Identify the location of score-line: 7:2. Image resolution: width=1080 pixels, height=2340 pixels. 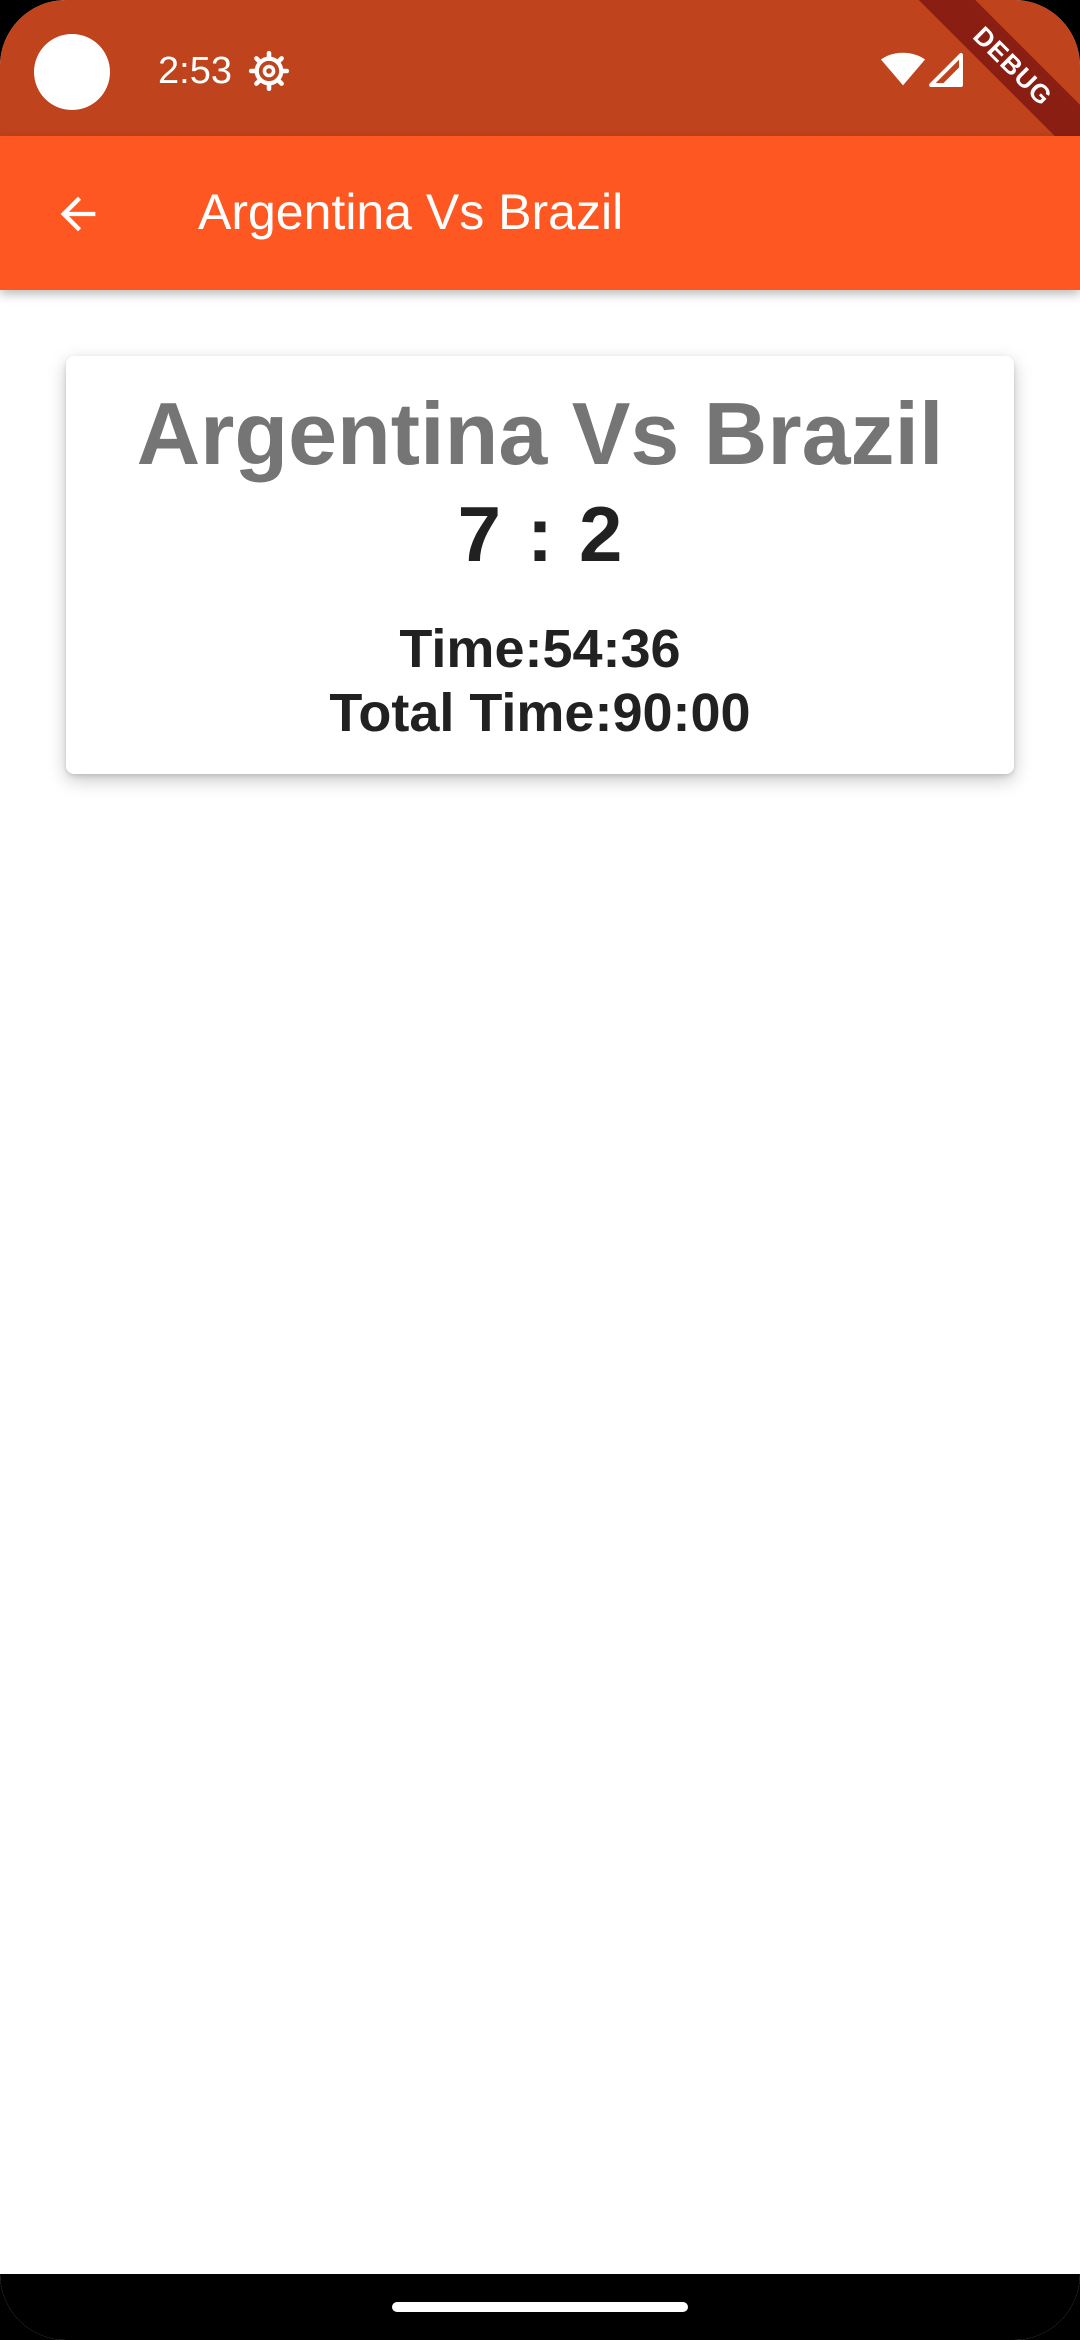
(540, 534).